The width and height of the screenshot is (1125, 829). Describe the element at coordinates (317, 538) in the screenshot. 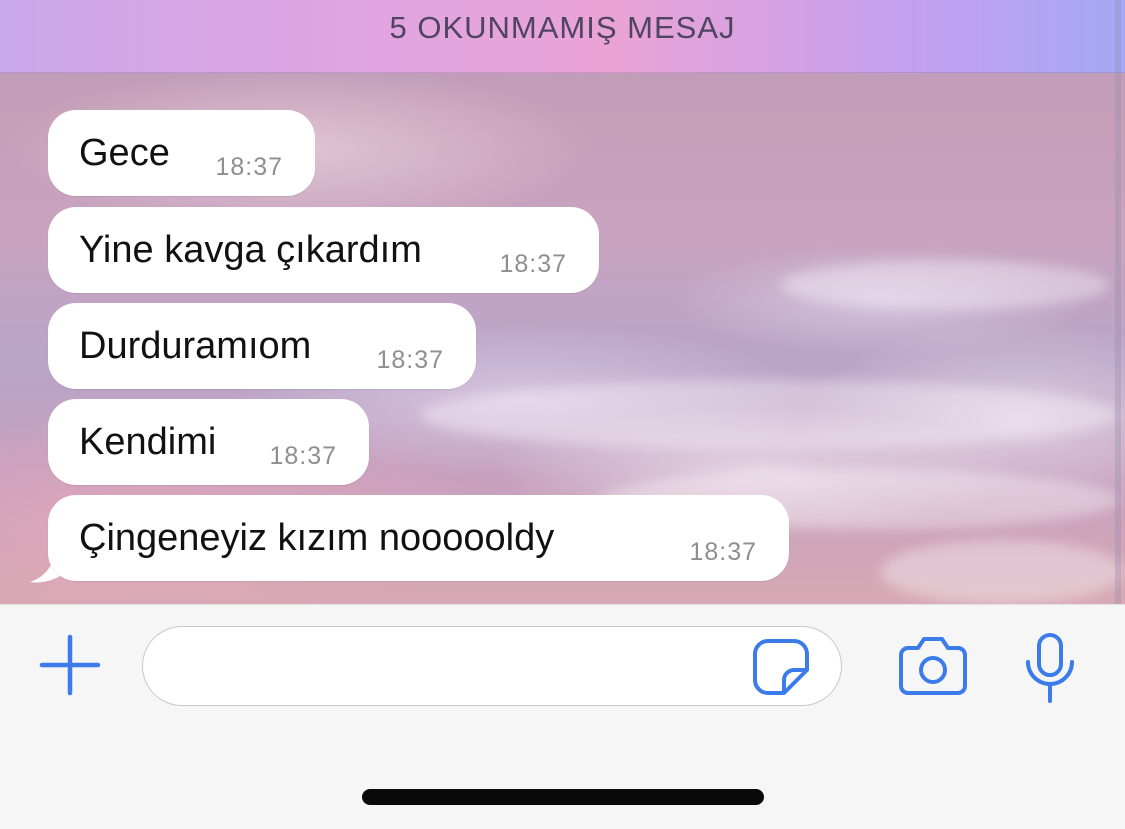

I see `message-text: Çingeneyiz kızım noooooldy` at that location.